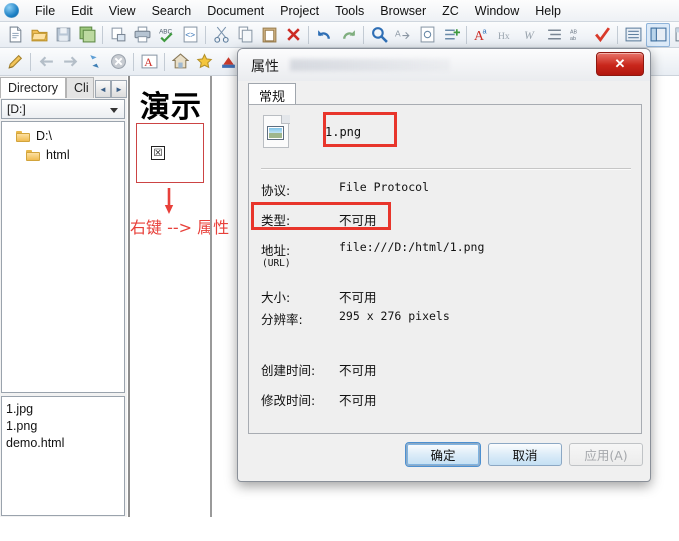 Image resolution: width=679 pixels, height=541 pixels. What do you see at coordinates (451, 35) in the screenshot?
I see `insert-line-icon` at bounding box center [451, 35].